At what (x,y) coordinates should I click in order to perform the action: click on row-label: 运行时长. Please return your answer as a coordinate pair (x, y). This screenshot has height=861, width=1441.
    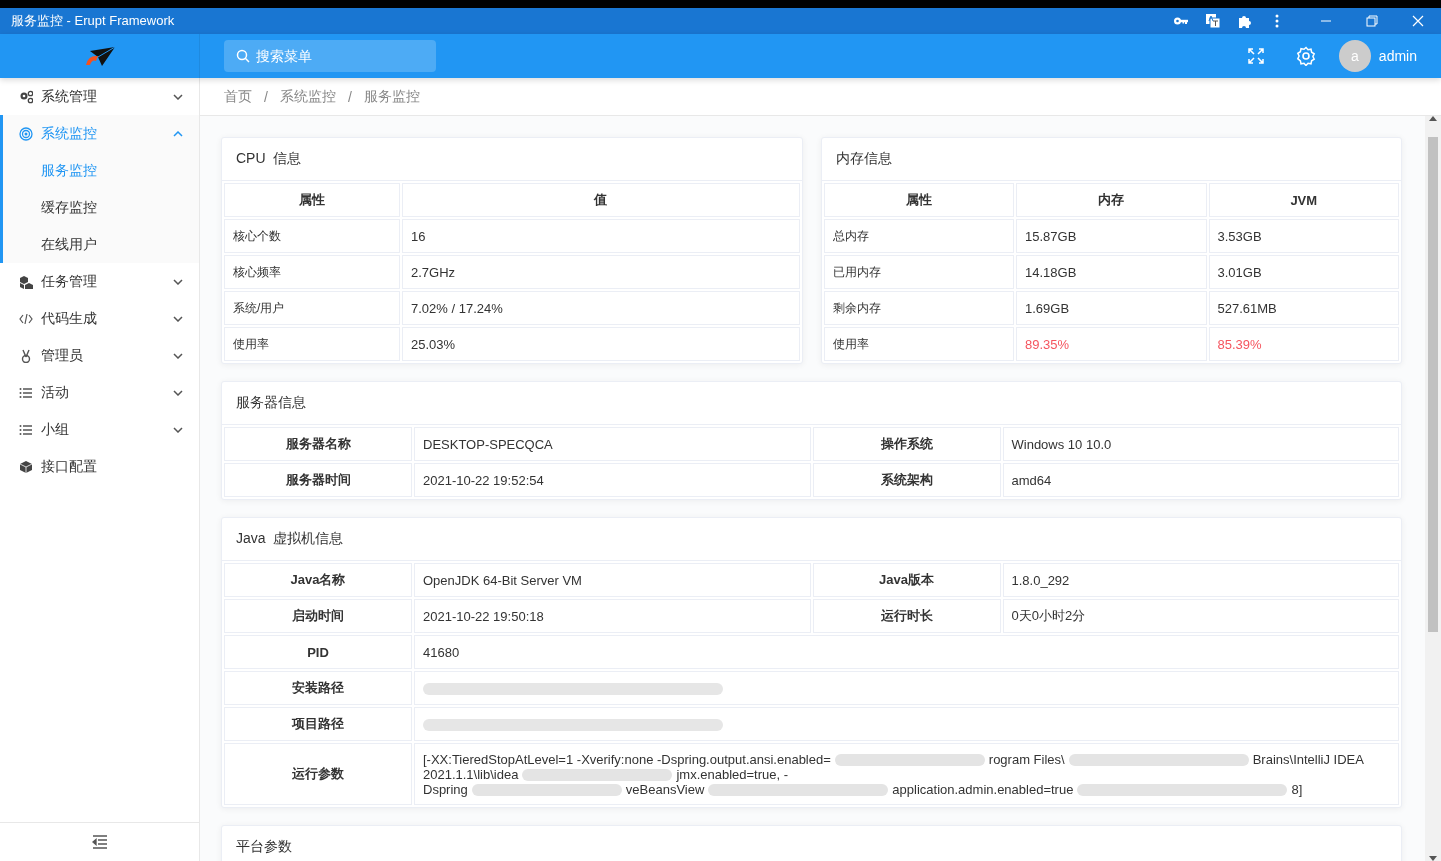
    Looking at the image, I should click on (906, 616).